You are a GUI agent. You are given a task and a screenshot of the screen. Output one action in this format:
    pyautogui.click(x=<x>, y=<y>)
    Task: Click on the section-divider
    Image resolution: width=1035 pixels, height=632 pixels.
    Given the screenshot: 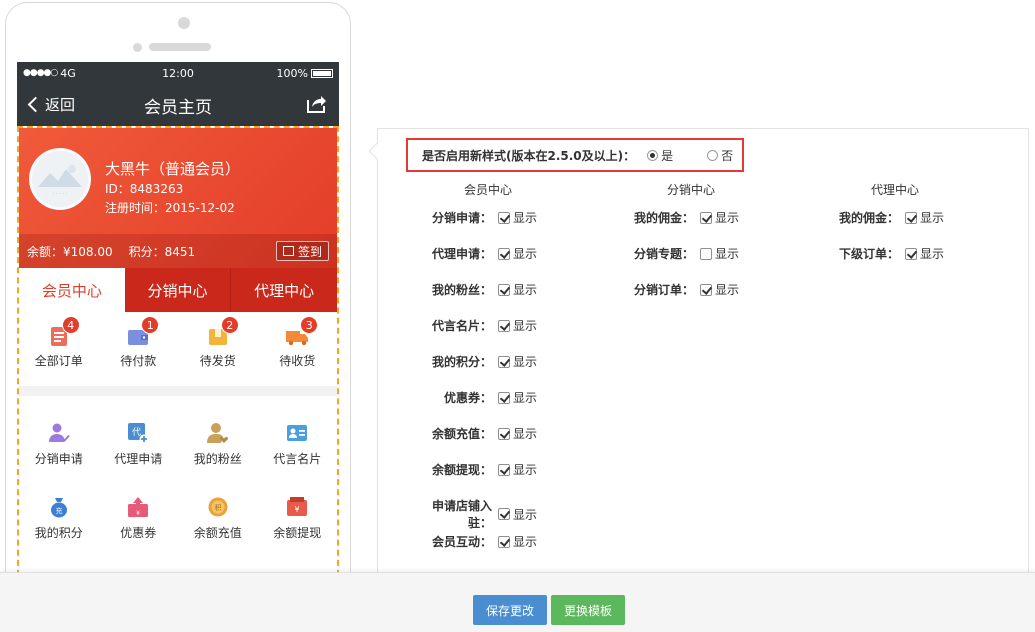 What is the action you would take?
    pyautogui.click(x=178, y=391)
    